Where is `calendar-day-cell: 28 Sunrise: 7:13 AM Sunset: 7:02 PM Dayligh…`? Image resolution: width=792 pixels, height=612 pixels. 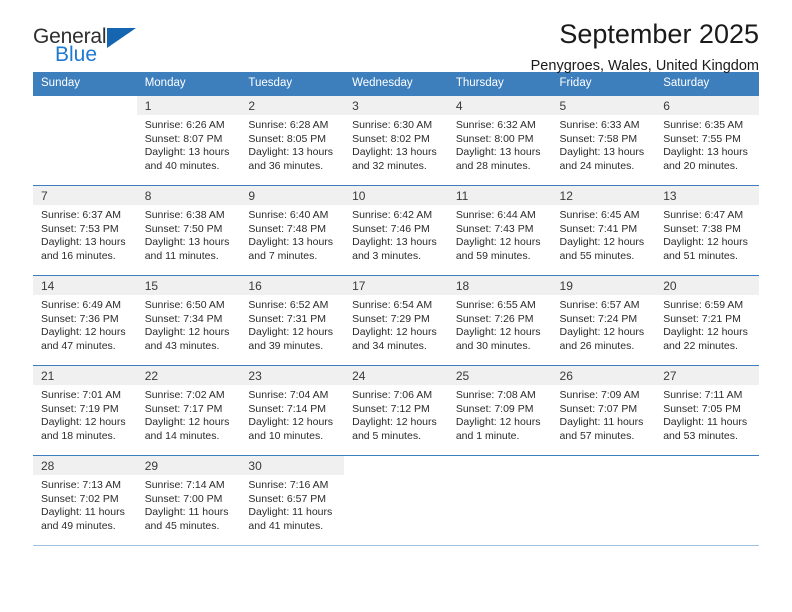 calendar-day-cell: 28 Sunrise: 7:13 AM Sunset: 7:02 PM Dayligh… is located at coordinates (85, 500).